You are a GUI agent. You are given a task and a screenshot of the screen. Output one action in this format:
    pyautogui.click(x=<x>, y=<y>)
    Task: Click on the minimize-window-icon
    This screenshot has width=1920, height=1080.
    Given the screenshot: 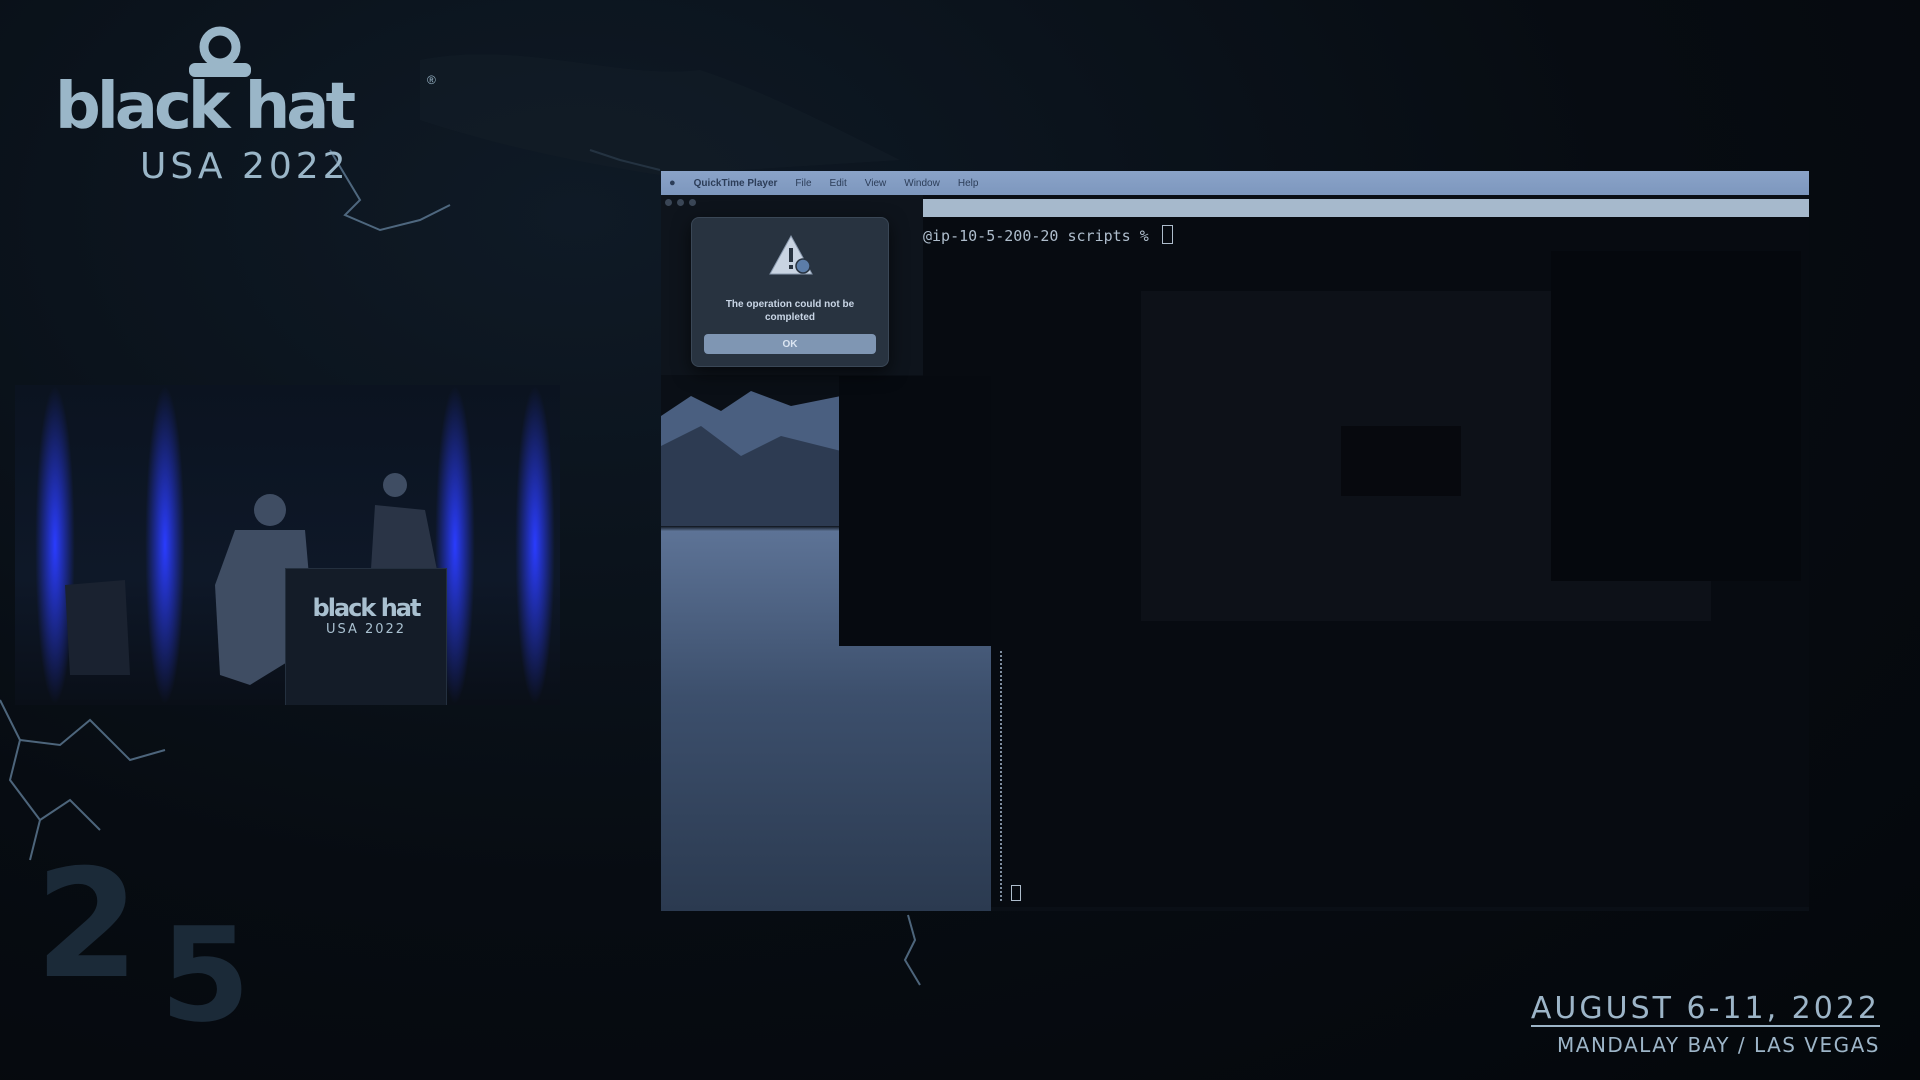 What is the action you would take?
    pyautogui.click(x=680, y=202)
    